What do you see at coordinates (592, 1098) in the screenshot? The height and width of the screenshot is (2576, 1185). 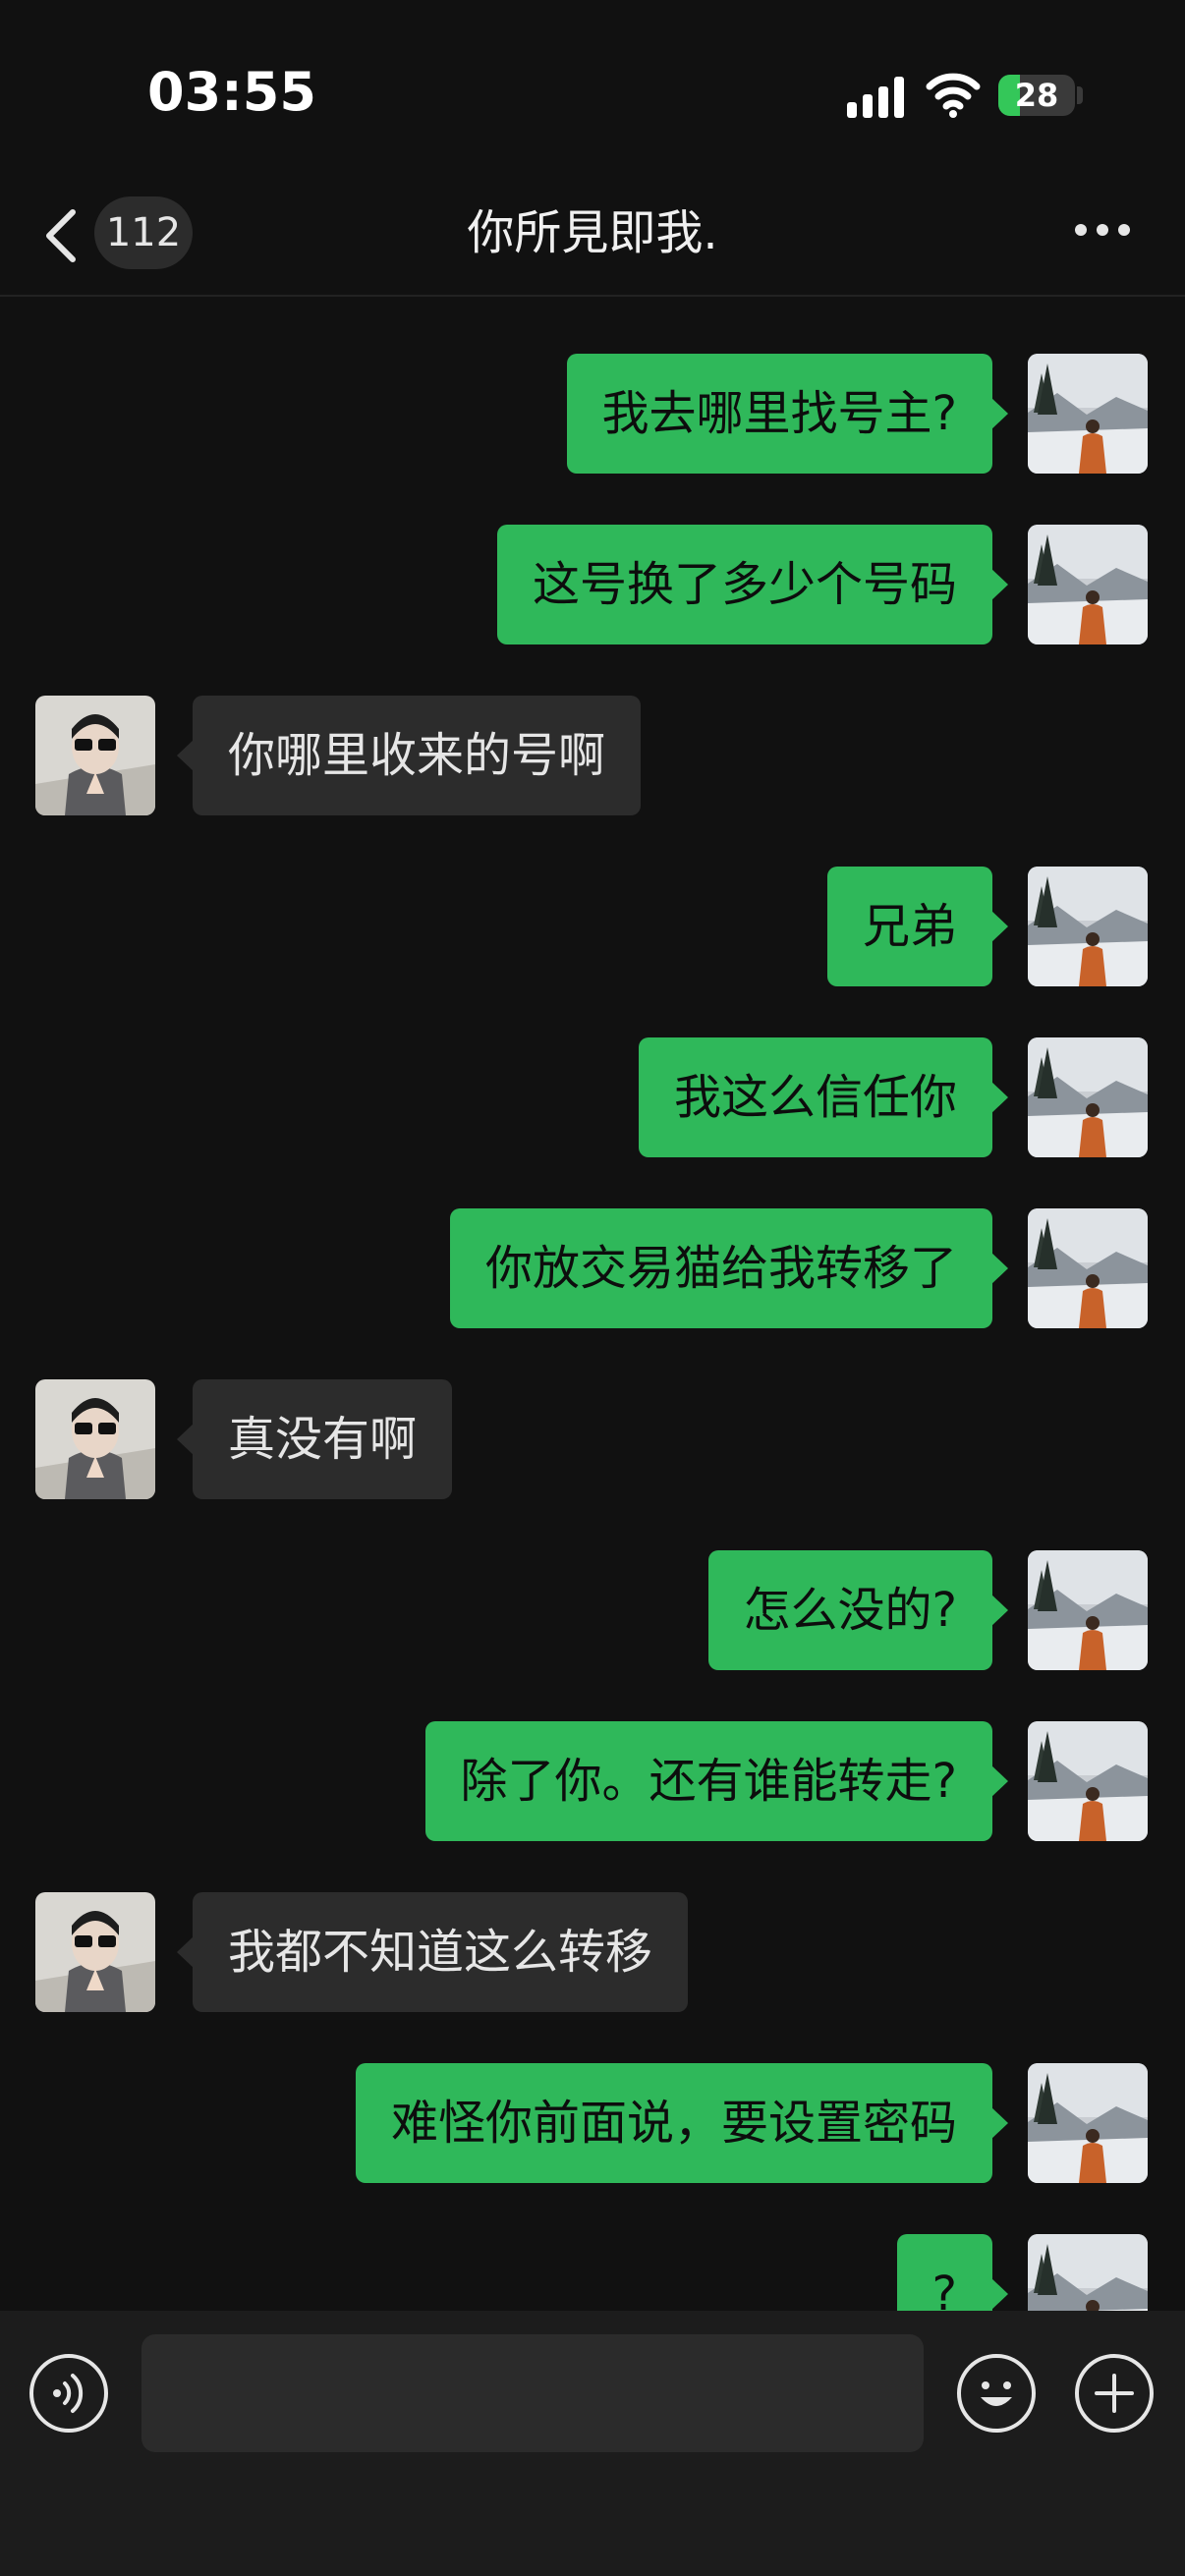 I see `sent-message: 我这么信任你` at bounding box center [592, 1098].